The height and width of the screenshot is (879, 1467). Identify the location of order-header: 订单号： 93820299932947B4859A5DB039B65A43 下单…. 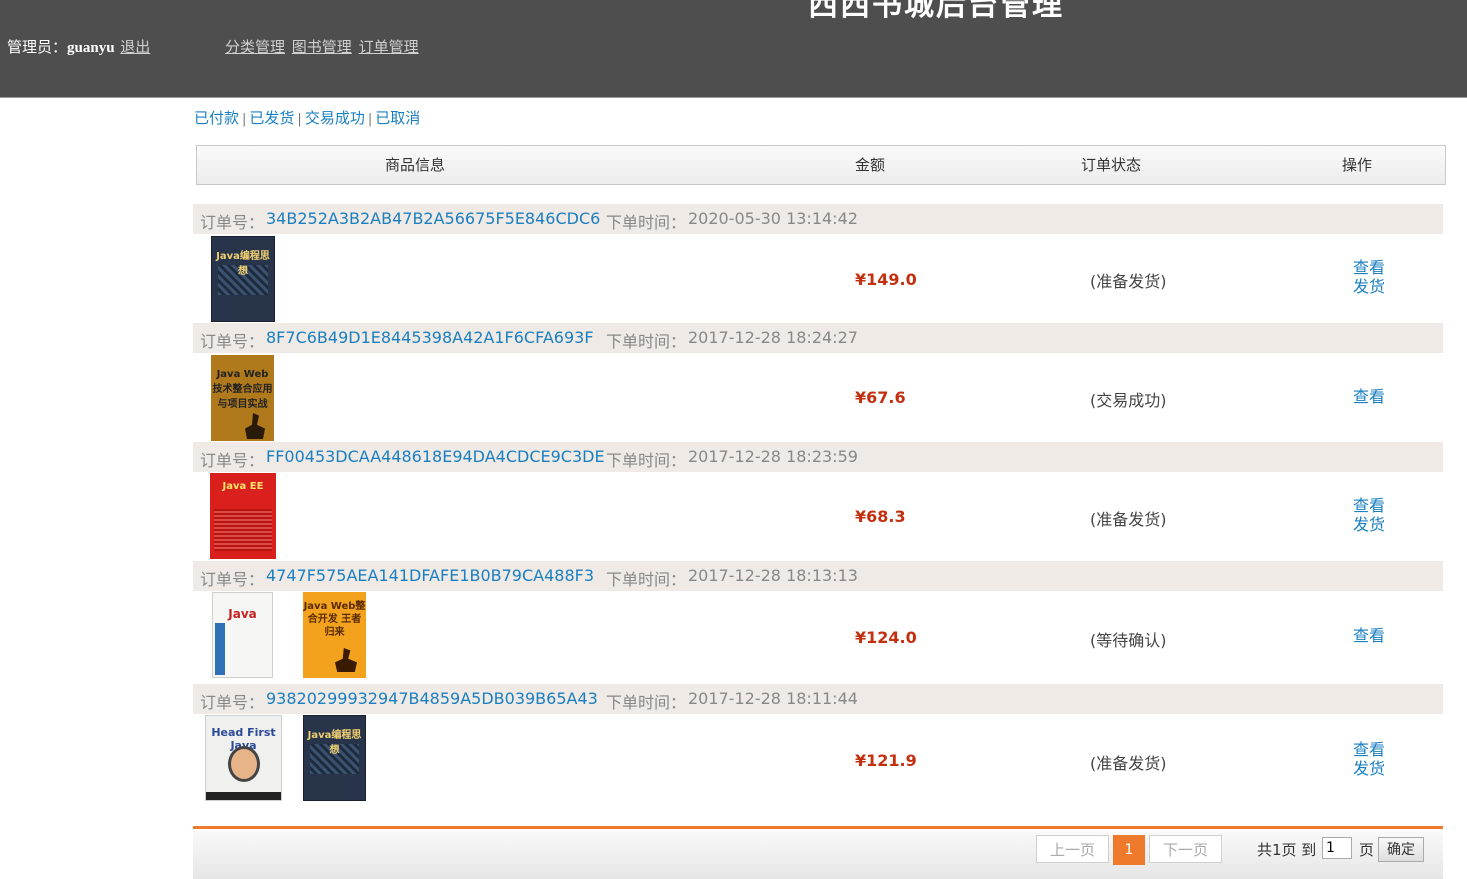
(818, 699).